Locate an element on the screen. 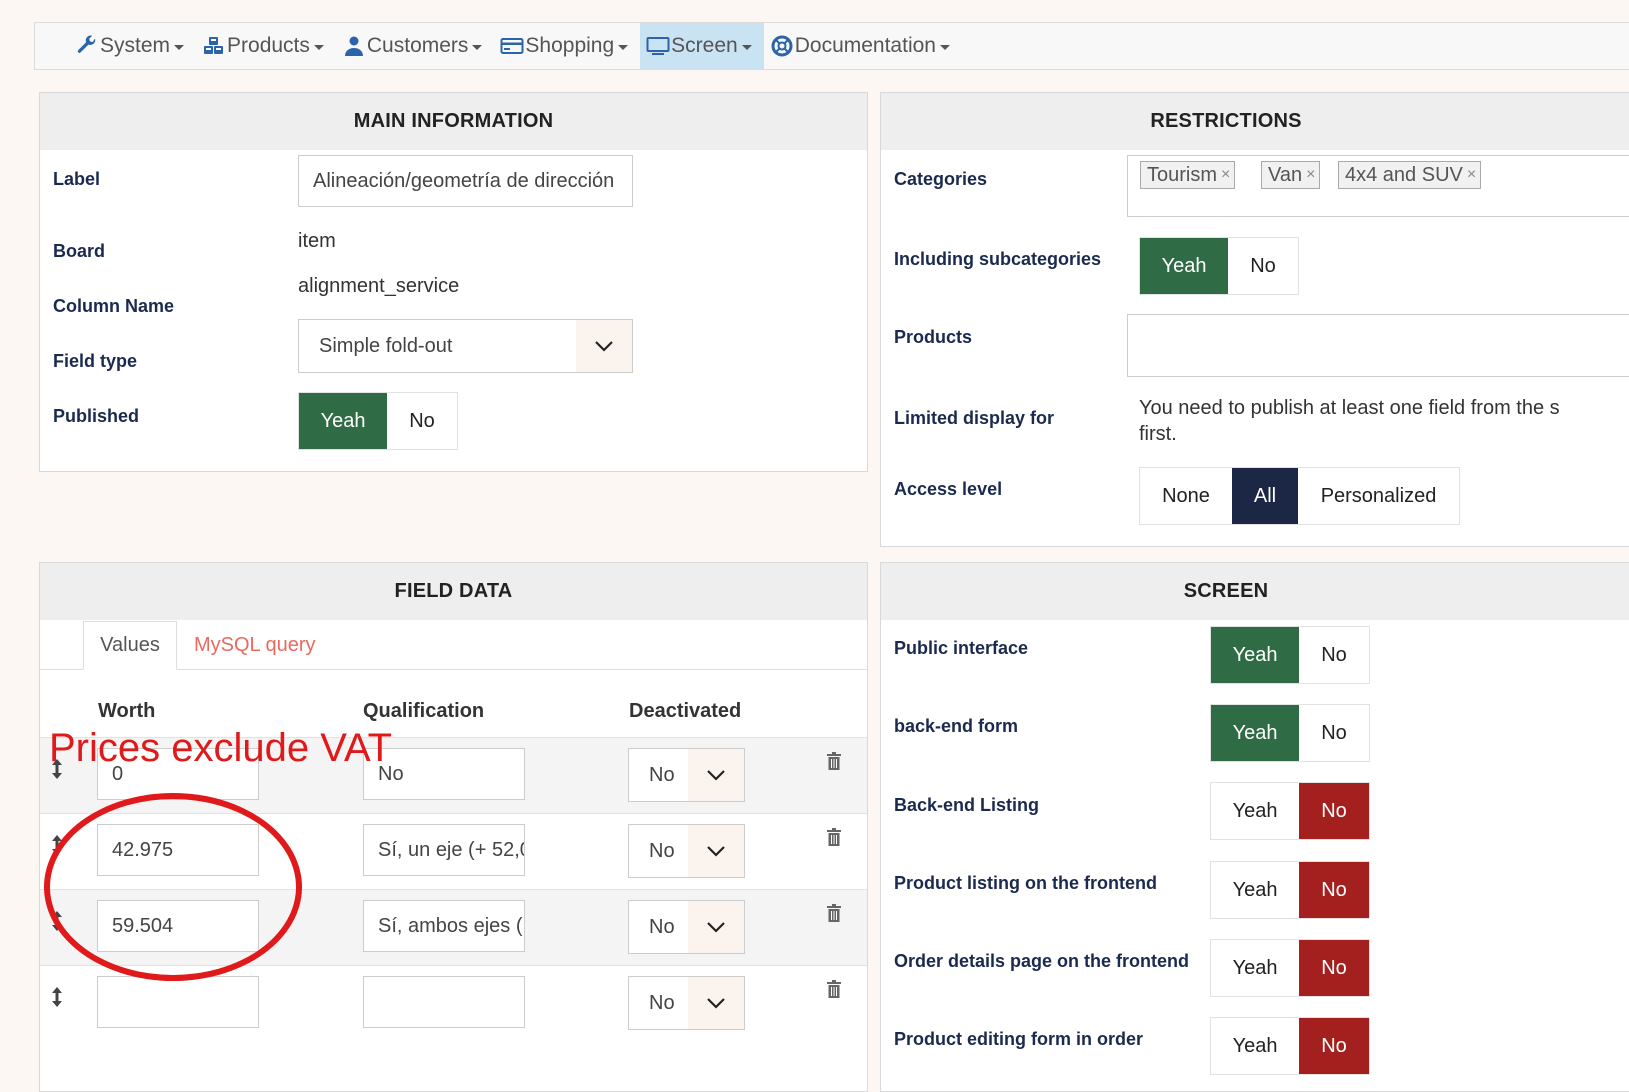 The image size is (1629, 1092). access-all-button: All is located at coordinates (1265, 496).